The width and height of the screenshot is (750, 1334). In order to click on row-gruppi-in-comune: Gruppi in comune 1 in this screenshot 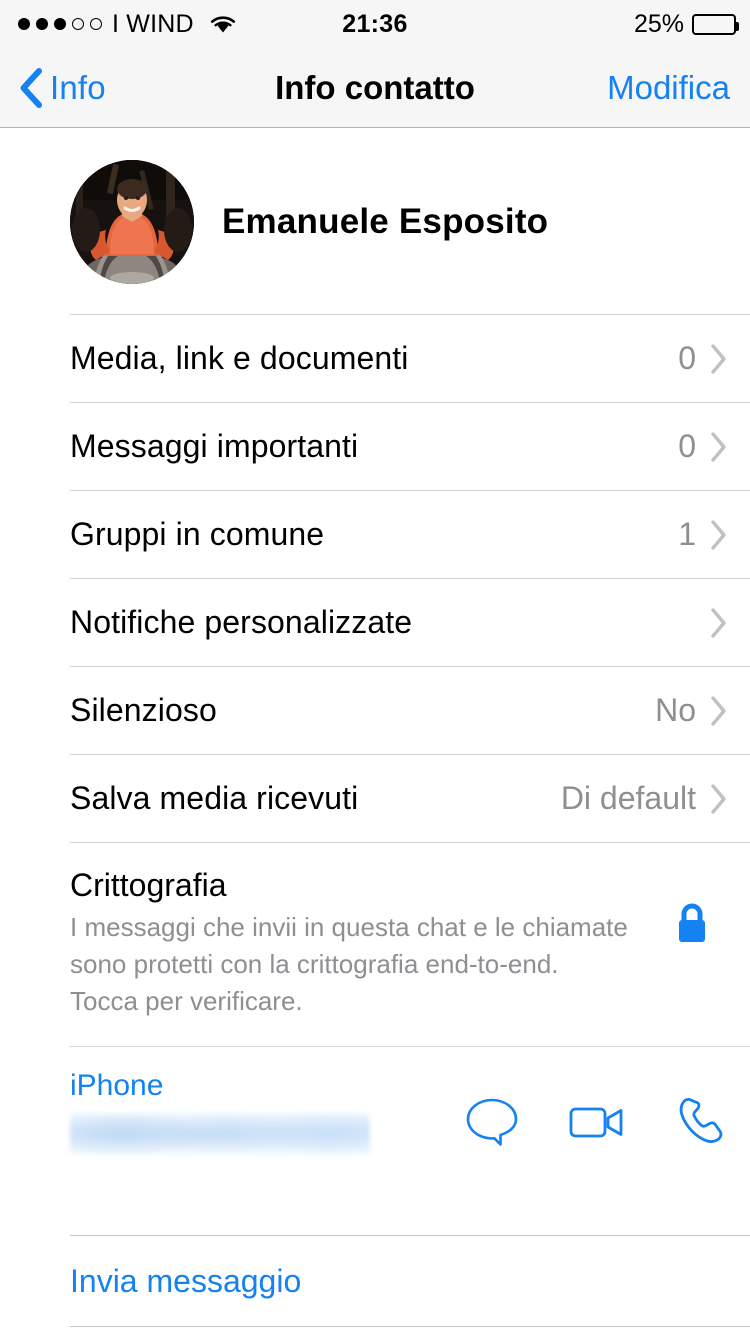, I will do `click(375, 534)`.